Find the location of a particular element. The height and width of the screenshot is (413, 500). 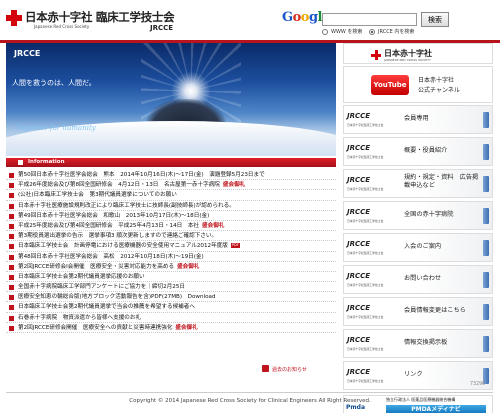

radio-www-label: WWW を検索 is located at coordinates (347, 32).